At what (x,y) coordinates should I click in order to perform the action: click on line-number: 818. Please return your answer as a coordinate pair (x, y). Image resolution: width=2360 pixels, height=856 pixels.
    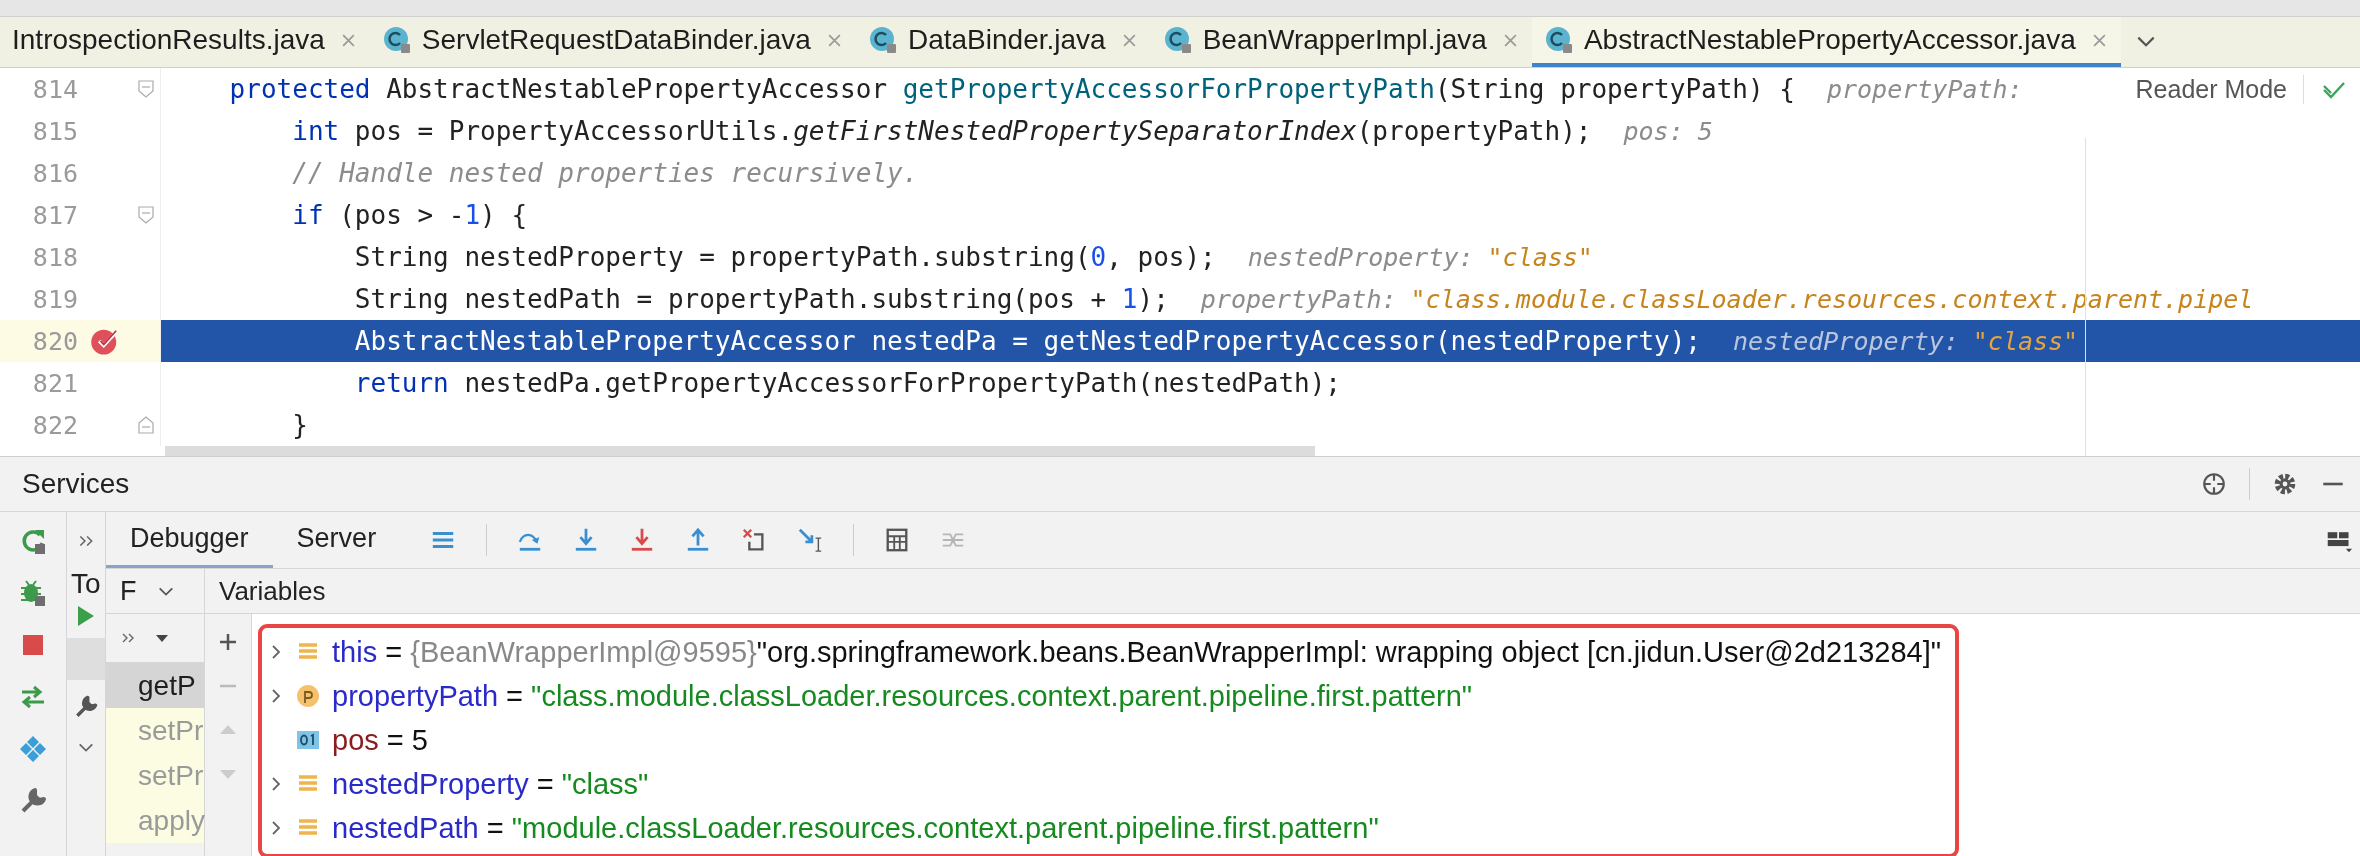
    Looking at the image, I should click on (54, 257).